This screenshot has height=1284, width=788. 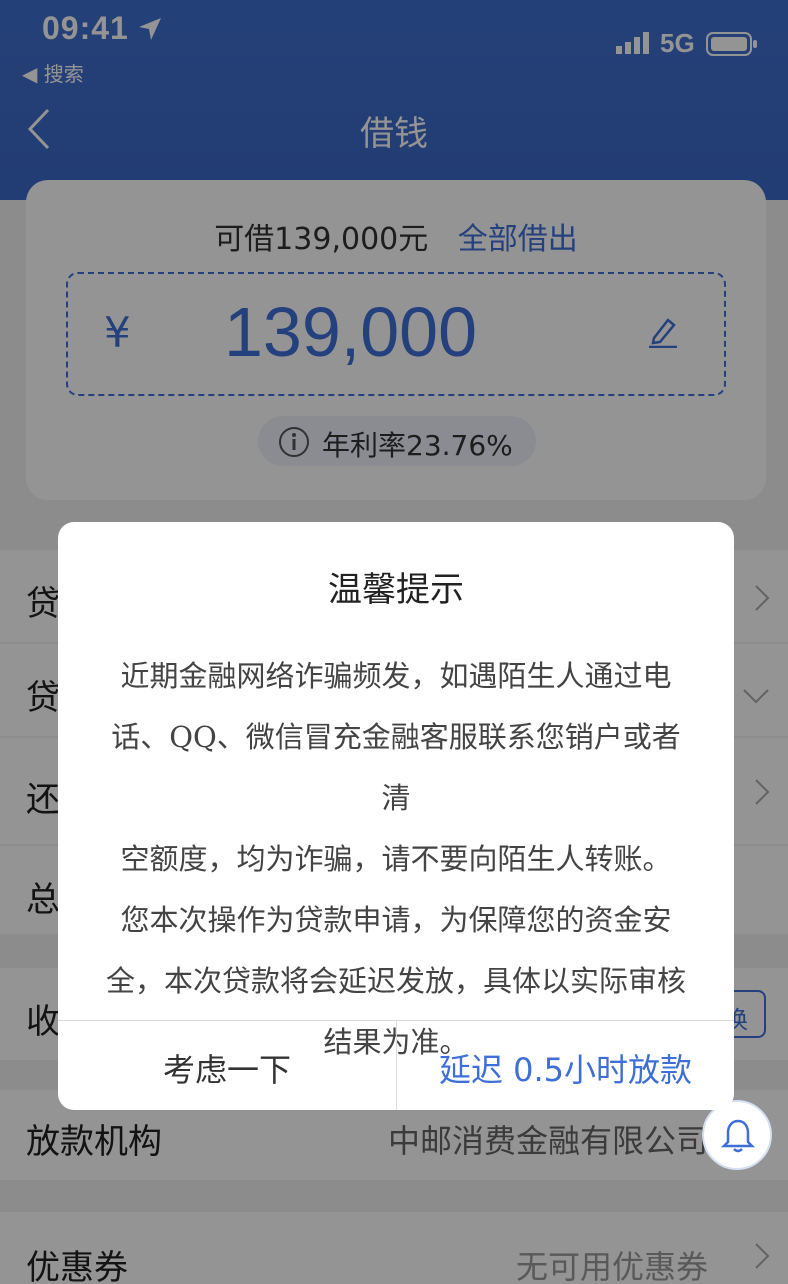 I want to click on floating-bell-button, so click(x=737, y=1135).